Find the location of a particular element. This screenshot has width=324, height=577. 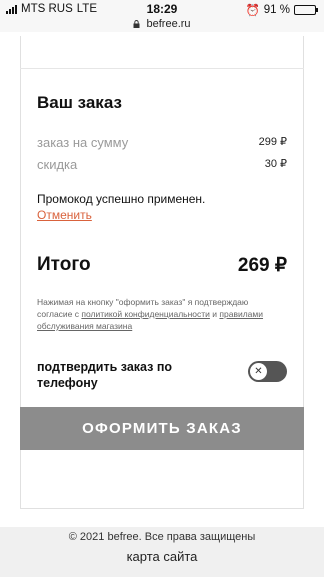

battery-icon is located at coordinates (306, 10).